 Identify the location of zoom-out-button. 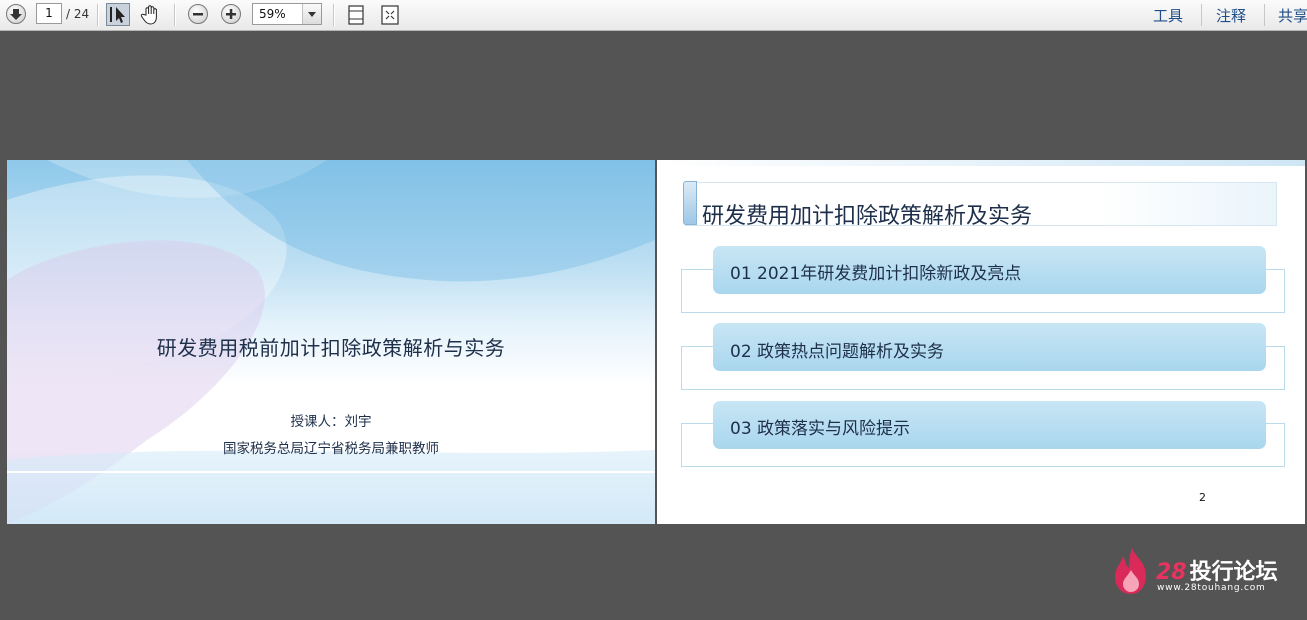
(198, 14).